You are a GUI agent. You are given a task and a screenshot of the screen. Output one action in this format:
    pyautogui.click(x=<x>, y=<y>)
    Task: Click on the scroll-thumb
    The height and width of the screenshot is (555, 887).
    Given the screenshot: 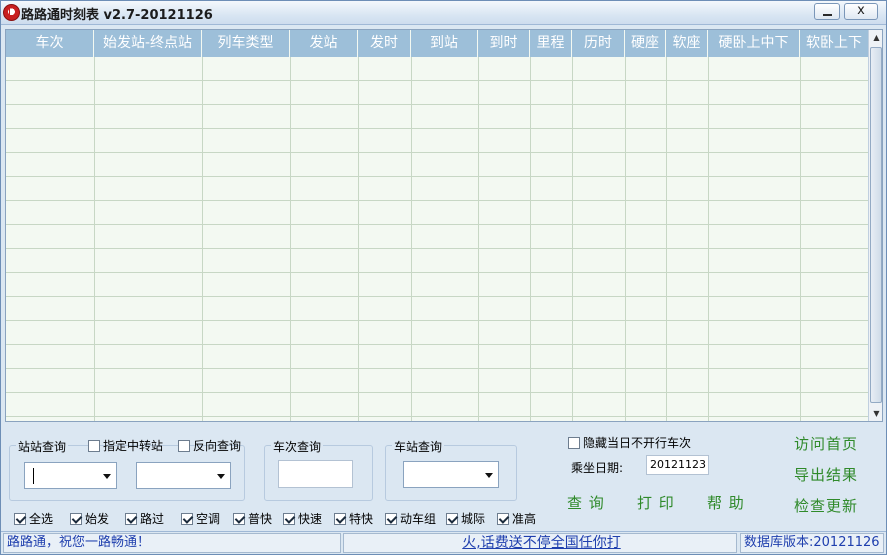 What is the action you would take?
    pyautogui.click(x=876, y=225)
    